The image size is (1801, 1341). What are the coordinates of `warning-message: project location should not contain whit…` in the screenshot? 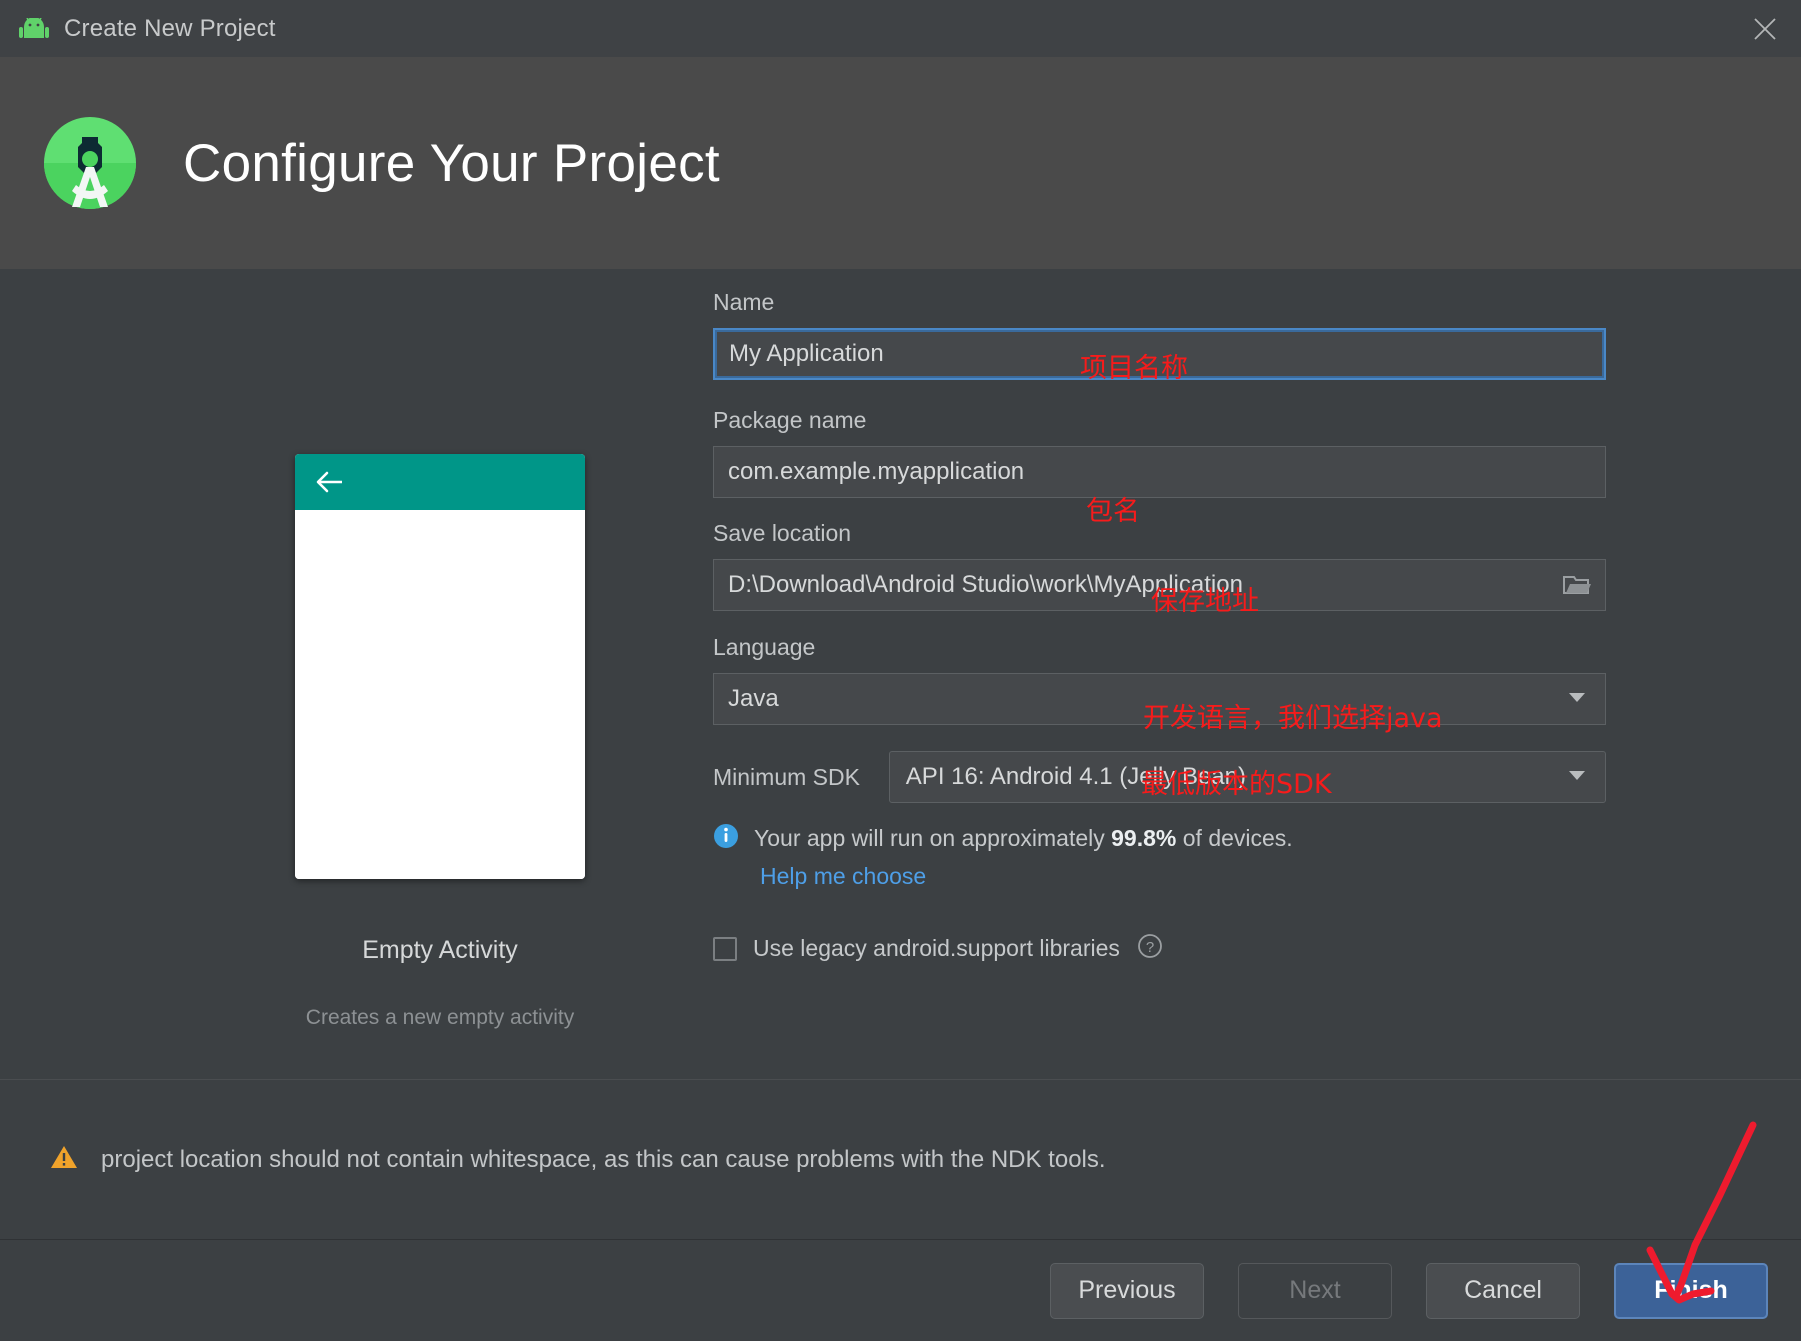 It's located at (603, 1159).